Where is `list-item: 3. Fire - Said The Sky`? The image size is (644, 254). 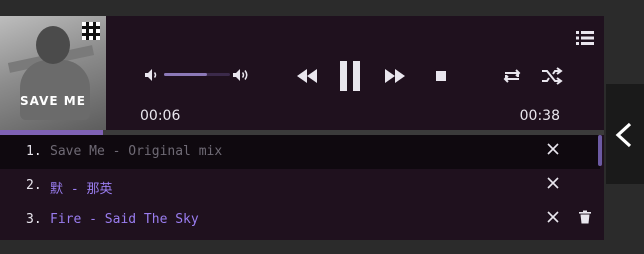
list-item: 3. Fire - Said The Sky is located at coordinates (300, 220).